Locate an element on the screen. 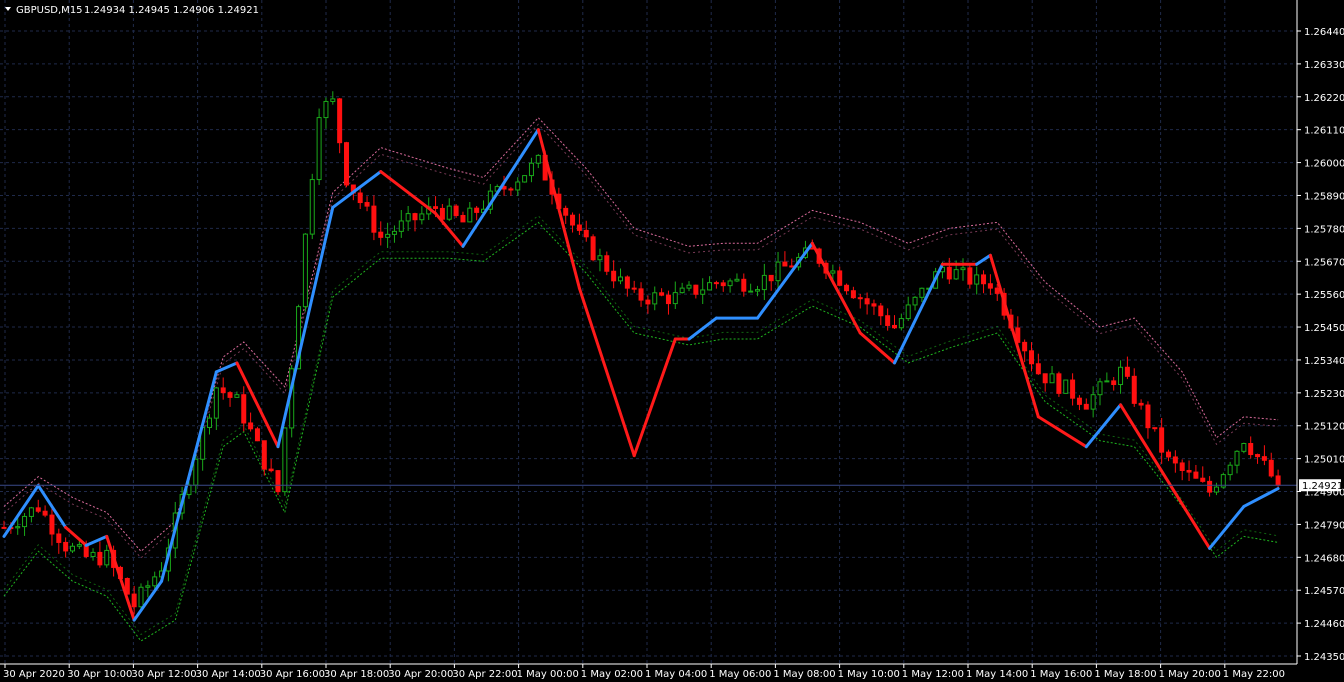  y-tick-label: 1.26440 is located at coordinates (1324, 32).